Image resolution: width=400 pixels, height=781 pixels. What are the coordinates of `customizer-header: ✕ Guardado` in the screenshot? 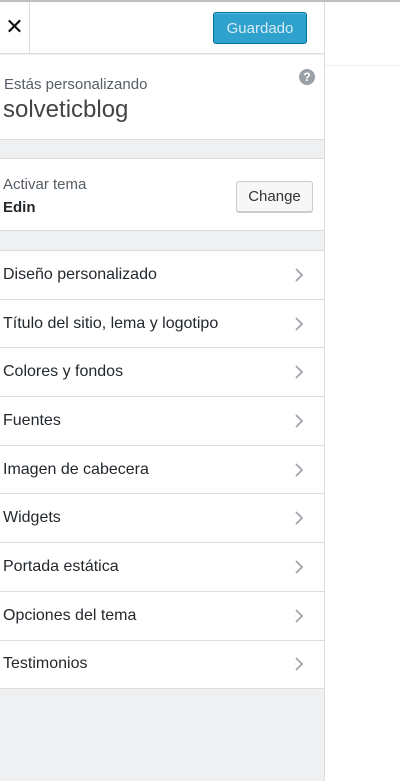 It's located at (162, 28).